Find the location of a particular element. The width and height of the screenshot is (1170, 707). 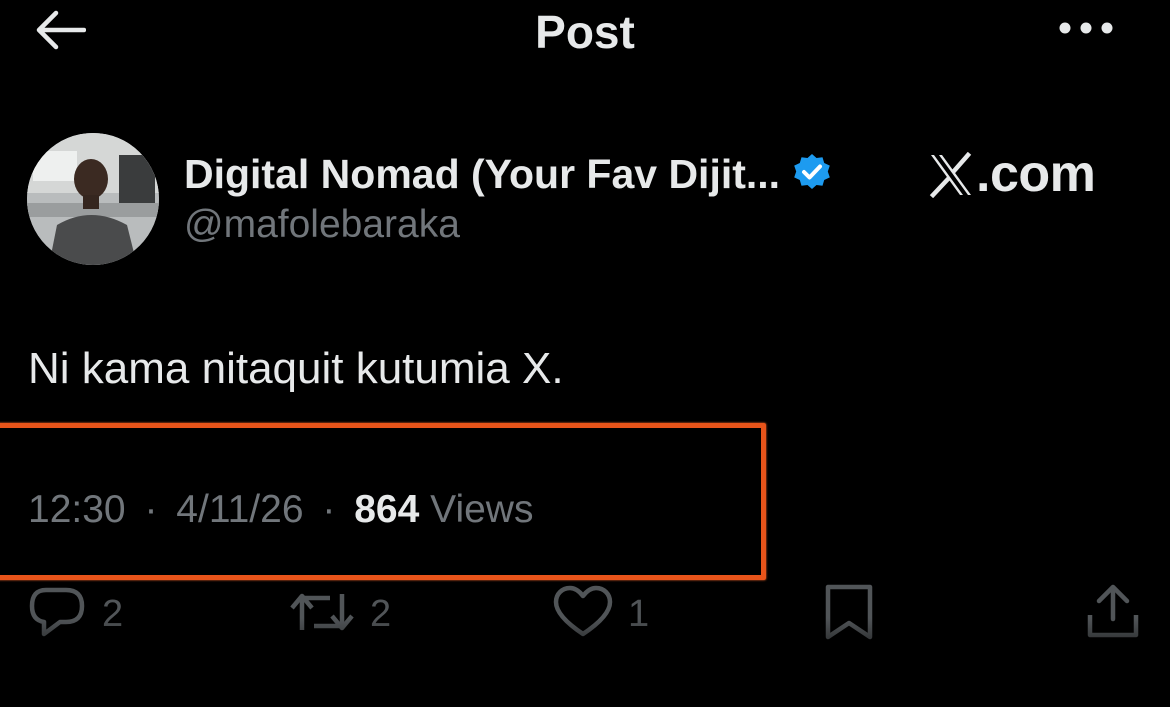

bookmark-icon is located at coordinates (849, 614).